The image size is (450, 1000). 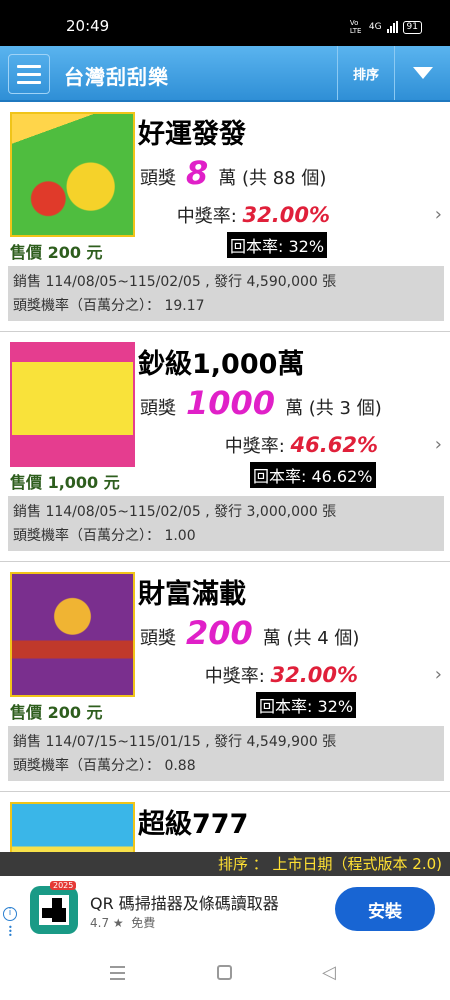 I want to click on status-bar: 20:49 Vo LTE 4G 91, so click(x=225, y=23).